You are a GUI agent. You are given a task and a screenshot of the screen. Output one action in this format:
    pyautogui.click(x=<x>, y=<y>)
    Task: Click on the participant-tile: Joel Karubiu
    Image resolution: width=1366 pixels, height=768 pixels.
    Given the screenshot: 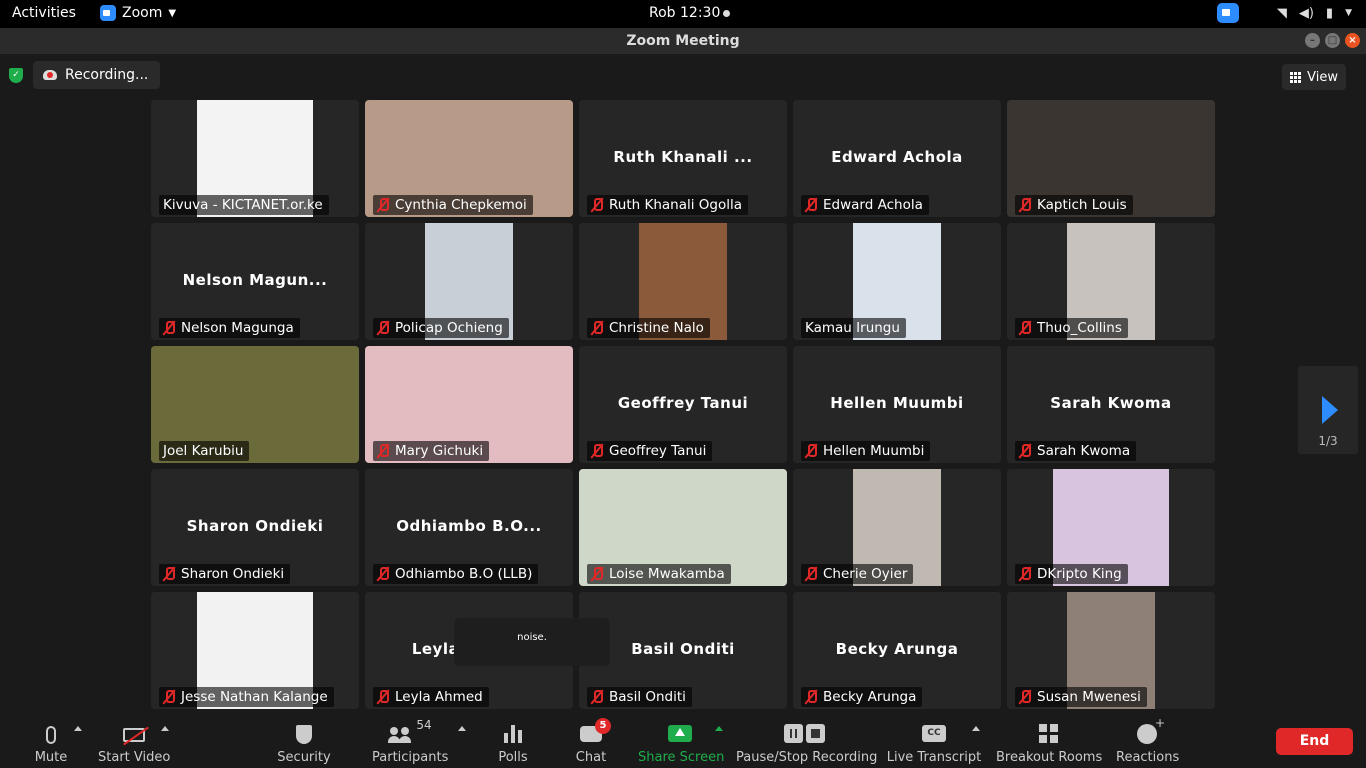 What is the action you would take?
    pyautogui.click(x=255, y=404)
    